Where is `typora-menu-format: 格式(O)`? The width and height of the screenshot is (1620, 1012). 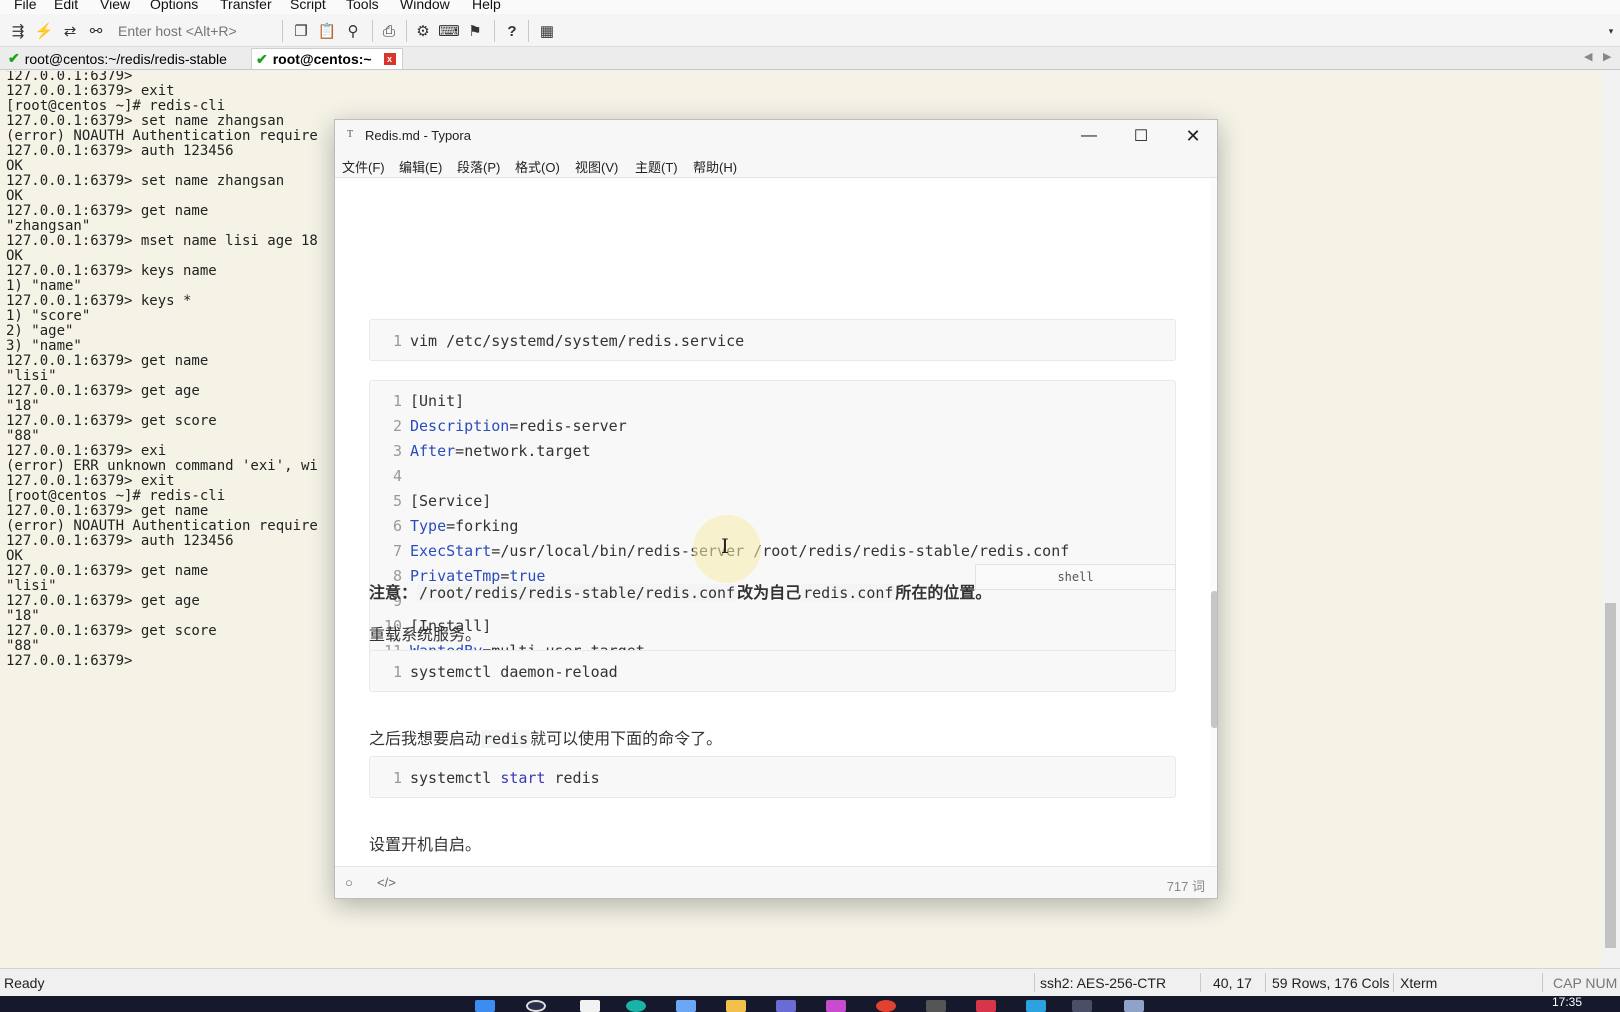 typora-menu-format: 格式(O) is located at coordinates (537, 166).